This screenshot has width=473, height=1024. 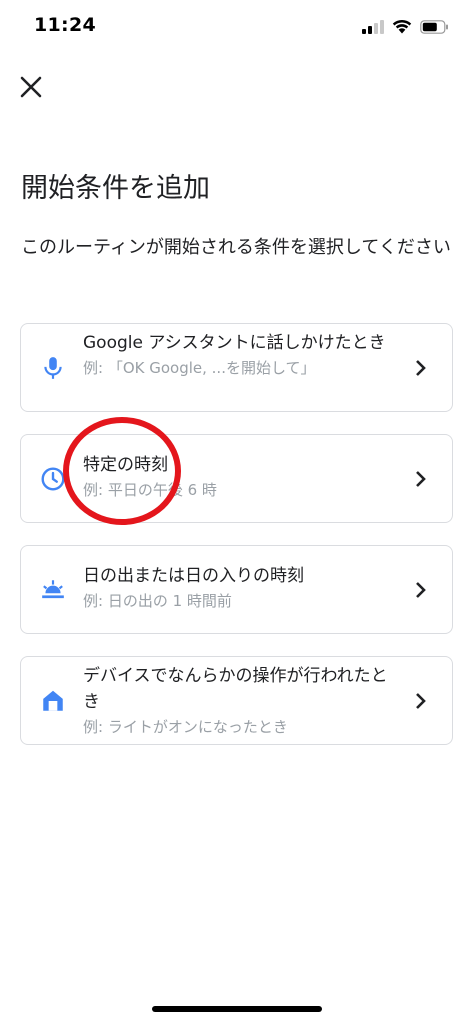 I want to click on close-icon, so click(x=31, y=87).